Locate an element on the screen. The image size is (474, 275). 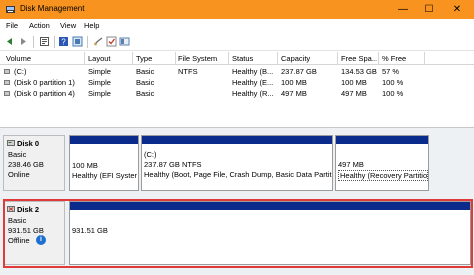
disk-icon is located at coordinates (11, 143).